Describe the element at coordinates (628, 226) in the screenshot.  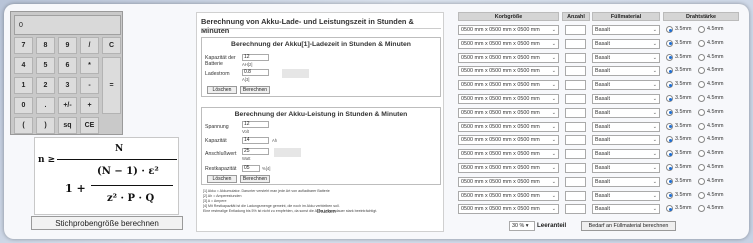
I see `calculate-material-button: Bedarf an Füllmaterial berechnen` at that location.